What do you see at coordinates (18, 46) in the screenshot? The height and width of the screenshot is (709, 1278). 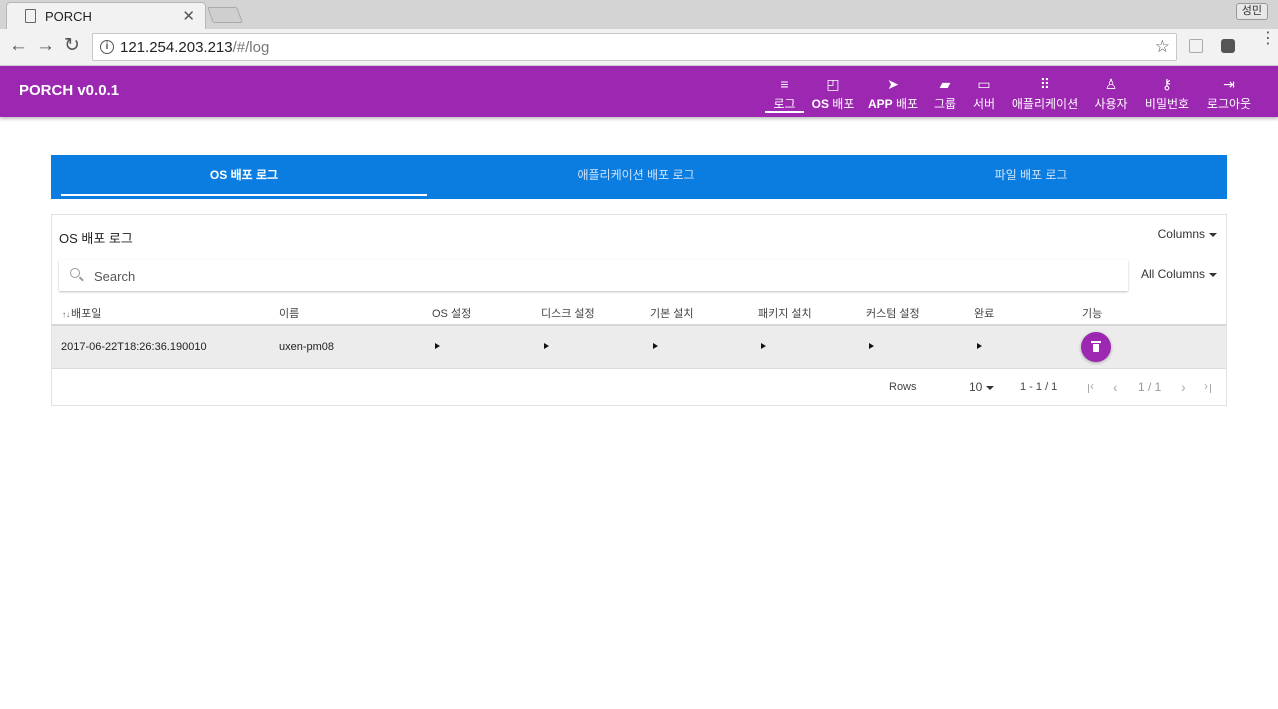 I see `back-icon: ←` at bounding box center [18, 46].